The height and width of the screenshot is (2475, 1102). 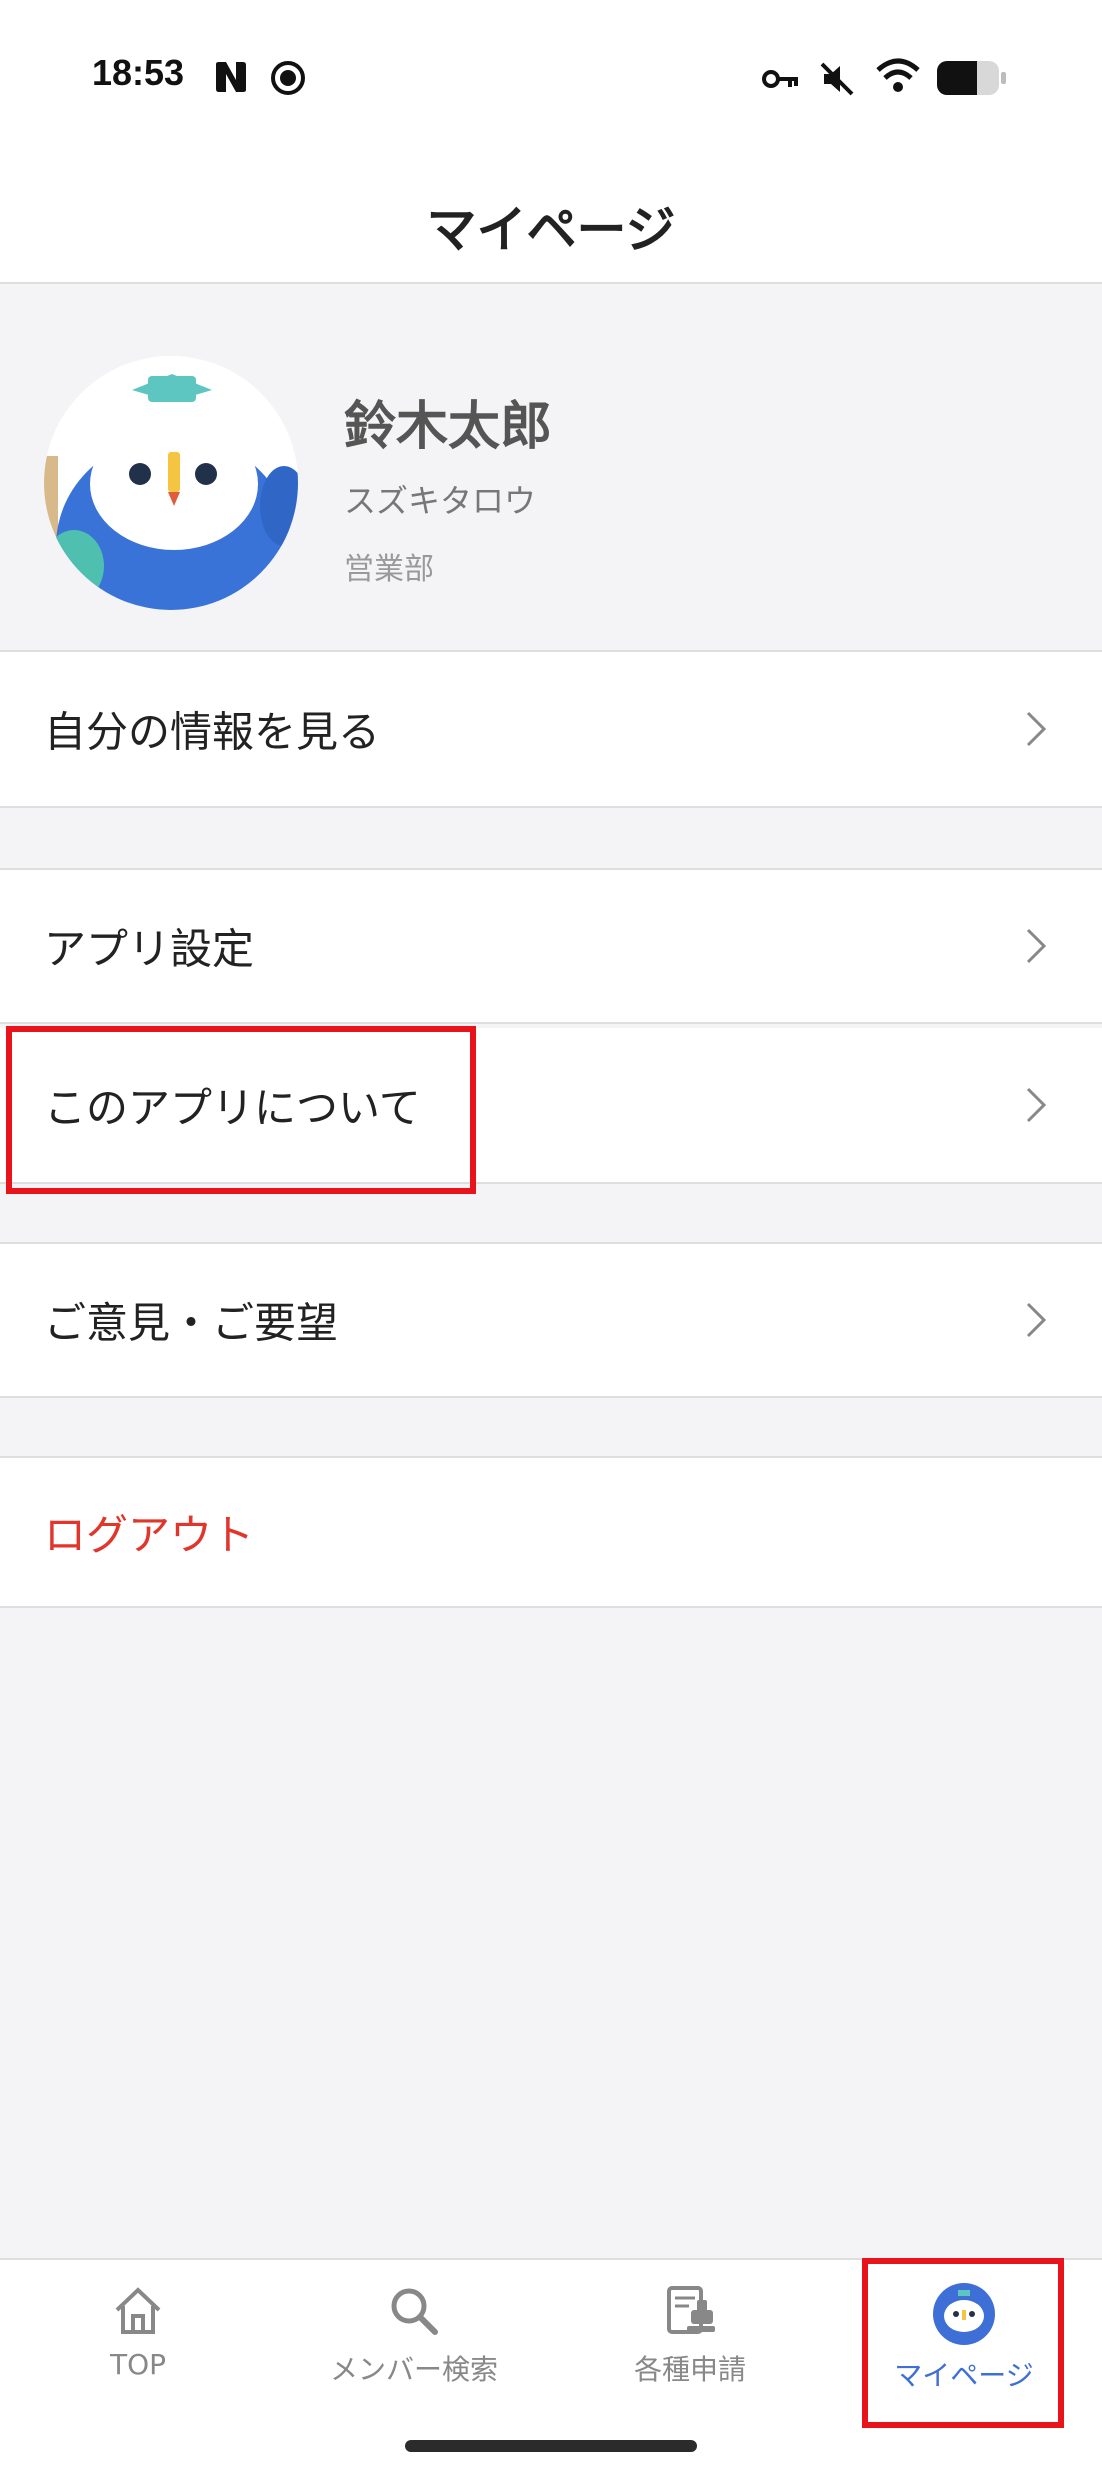 I want to click on navigation-bar: マイページ, so click(x=551, y=217).